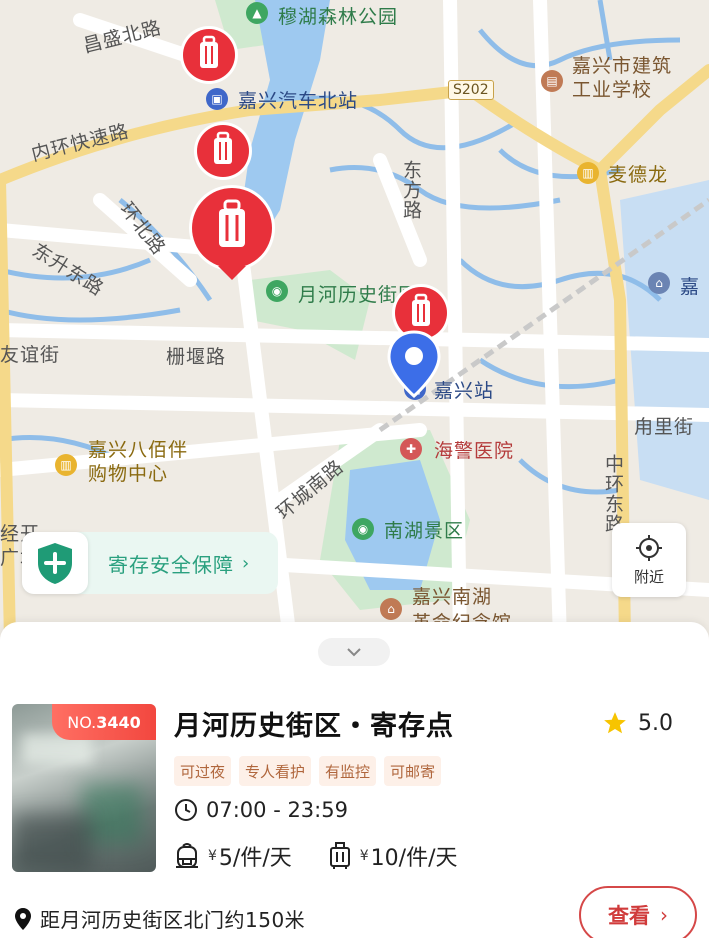  I want to click on map-label-middle-ring-east: 中环东路, so click(613, 494).